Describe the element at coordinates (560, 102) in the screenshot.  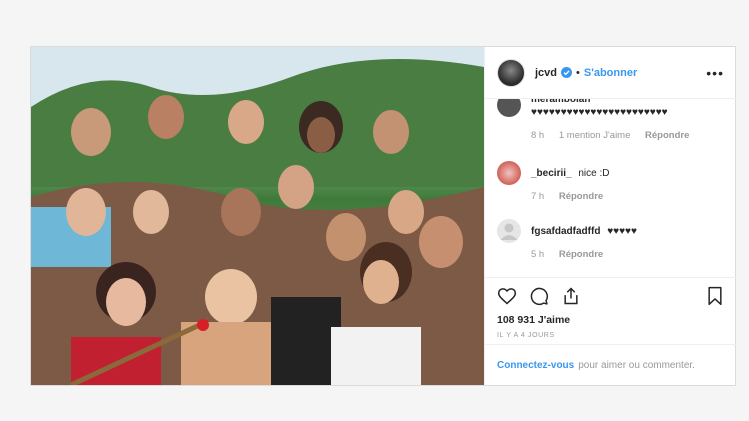
I see `comment-username: meramboian` at that location.